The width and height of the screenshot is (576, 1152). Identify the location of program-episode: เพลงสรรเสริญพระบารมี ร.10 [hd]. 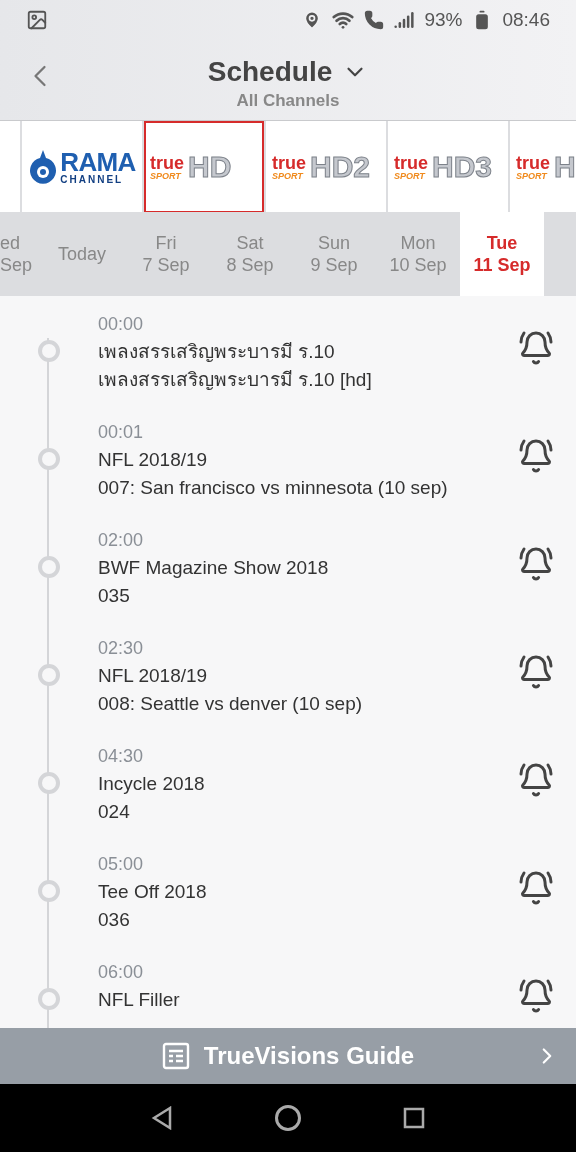
(235, 380).